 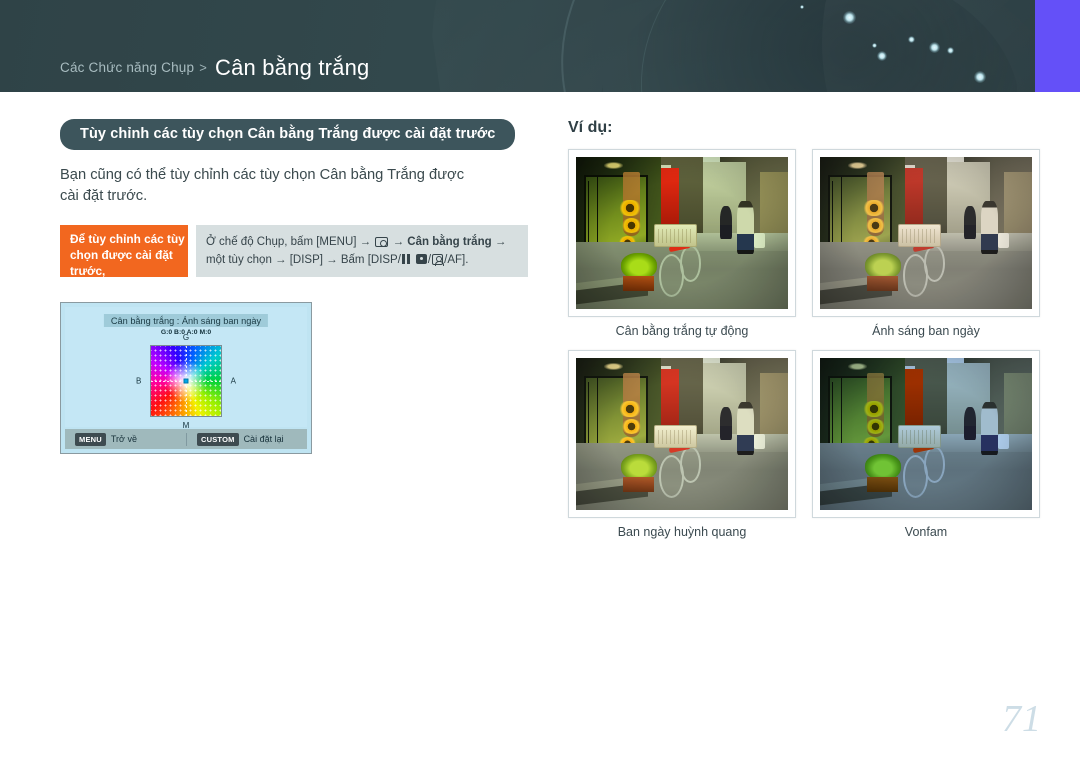 I want to click on example-cell: Vonfam, so click(x=926, y=444).